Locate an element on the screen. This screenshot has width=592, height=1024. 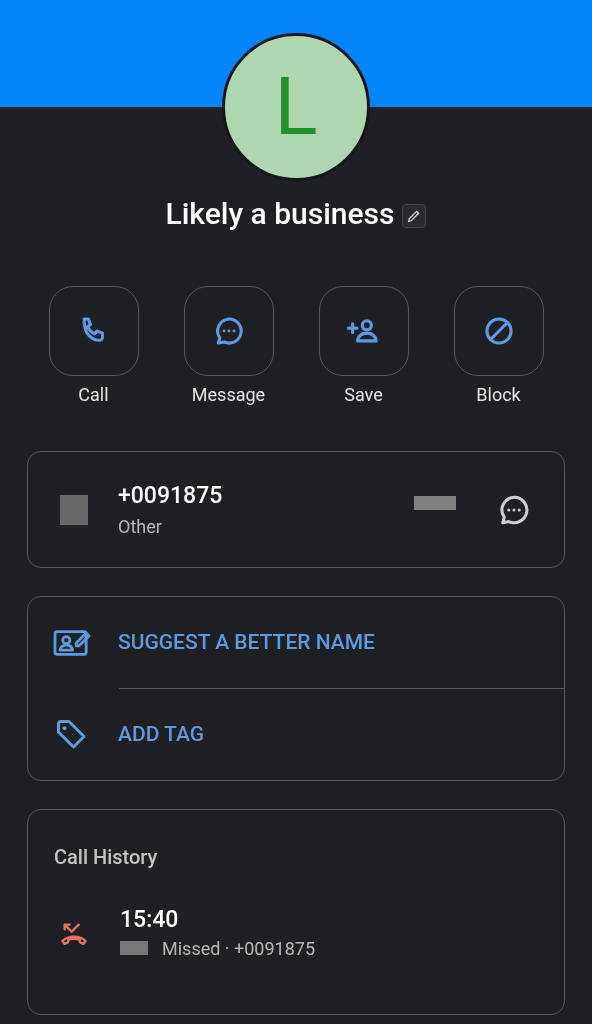
section-title: Call History is located at coordinates (106, 857).